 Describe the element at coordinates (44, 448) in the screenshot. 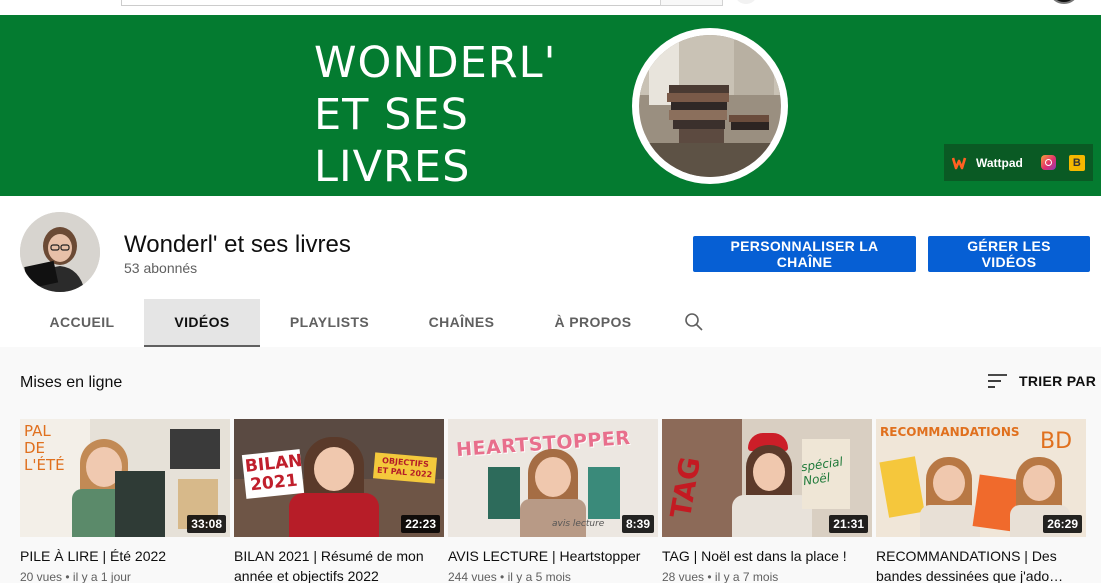

I see `thumbnail-text: PAL DE L'ÉTÉ` at that location.